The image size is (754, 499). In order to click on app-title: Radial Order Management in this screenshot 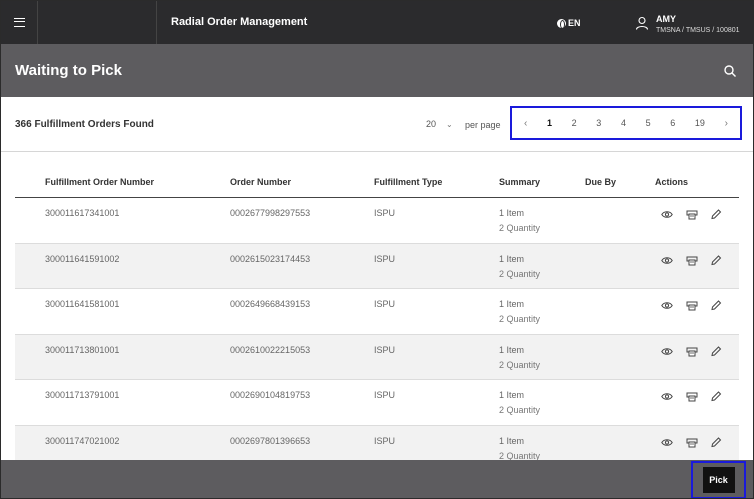, I will do `click(239, 22)`.